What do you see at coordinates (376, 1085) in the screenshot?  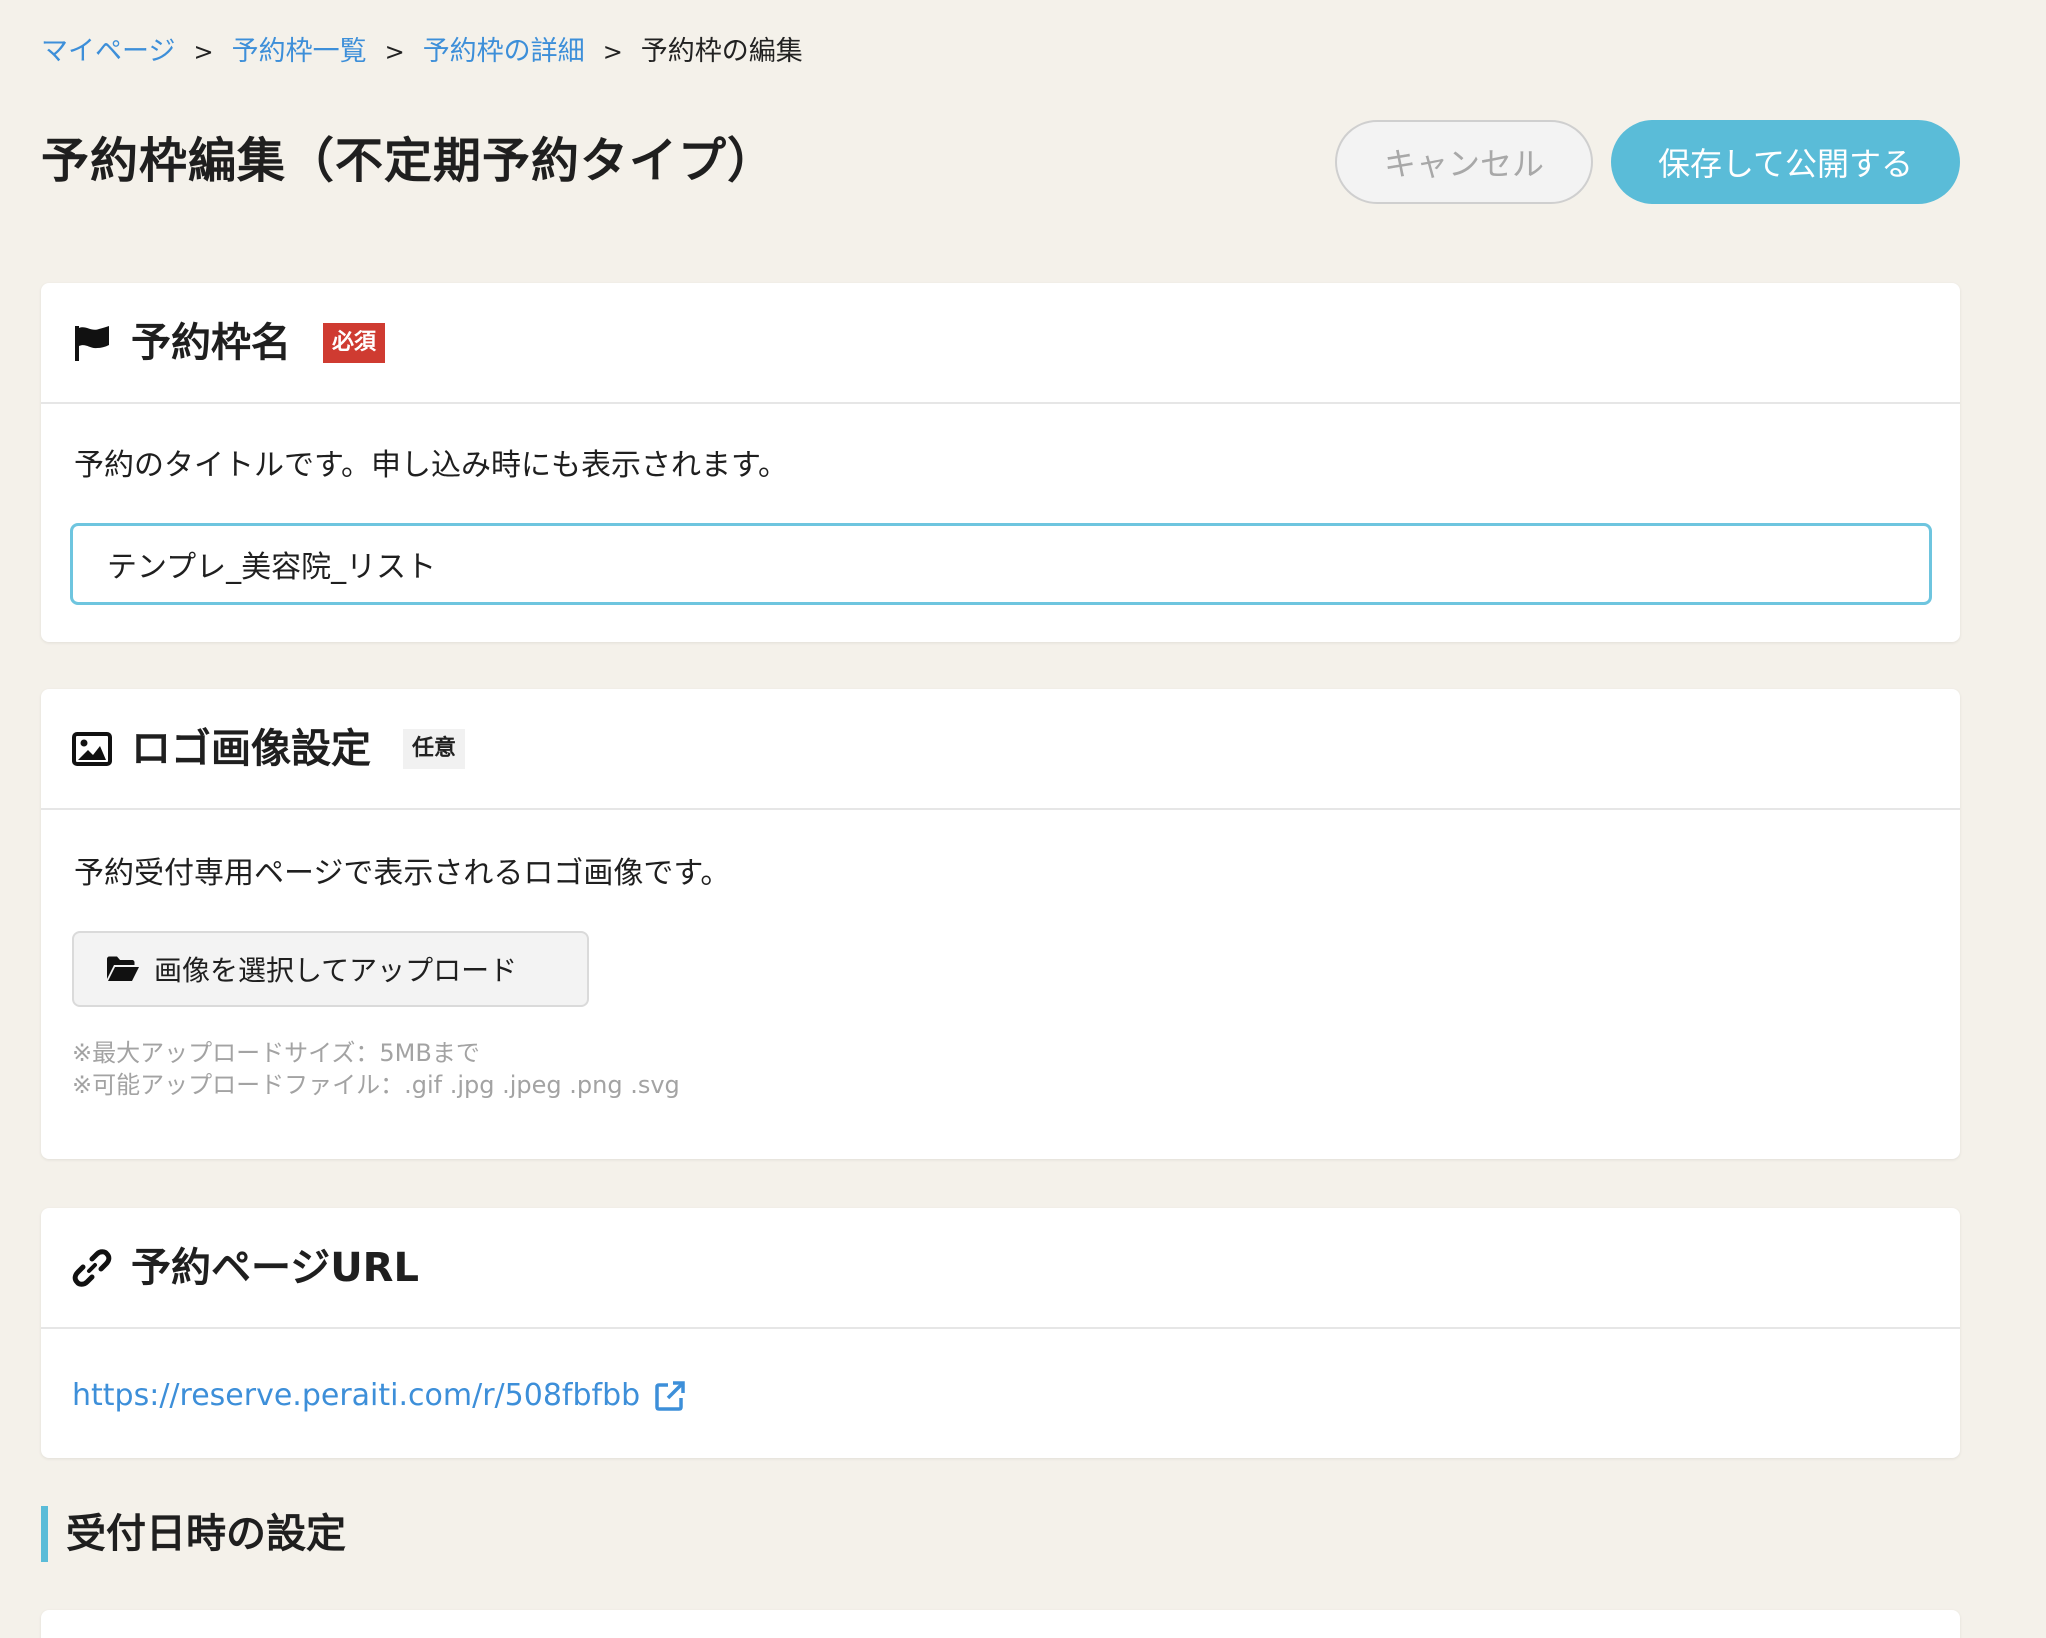 I see `file-types-note: ※可能アップロードファイル：.gif .jpg .jpeg .png .svg` at bounding box center [376, 1085].